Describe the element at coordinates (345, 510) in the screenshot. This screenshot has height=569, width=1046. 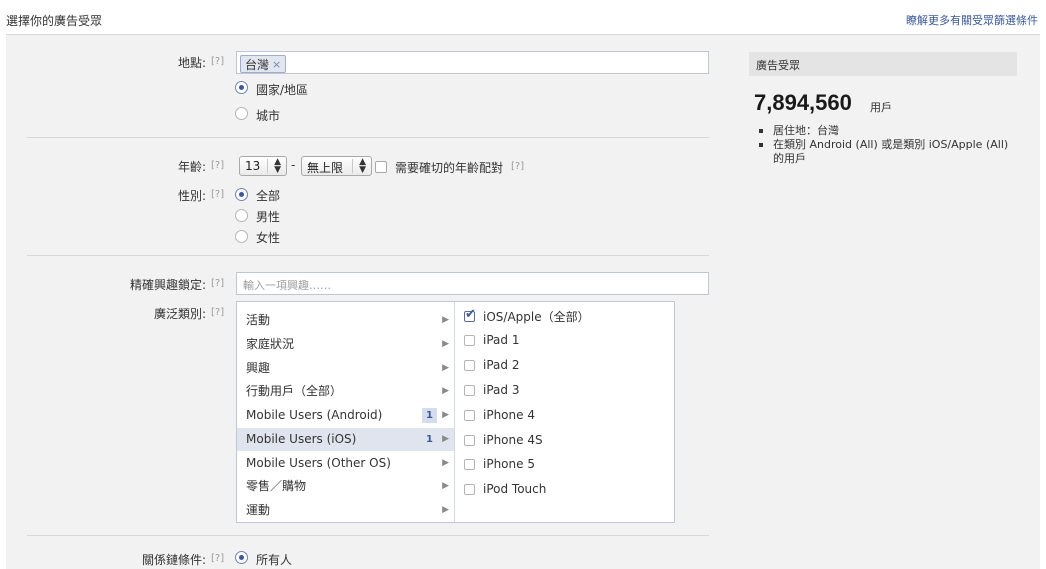
I see `category-item: 運動 ▶` at that location.